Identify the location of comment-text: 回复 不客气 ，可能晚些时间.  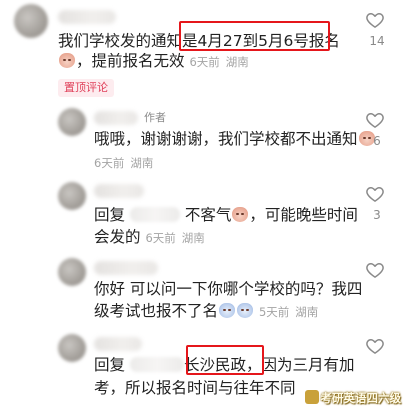
(226, 215).